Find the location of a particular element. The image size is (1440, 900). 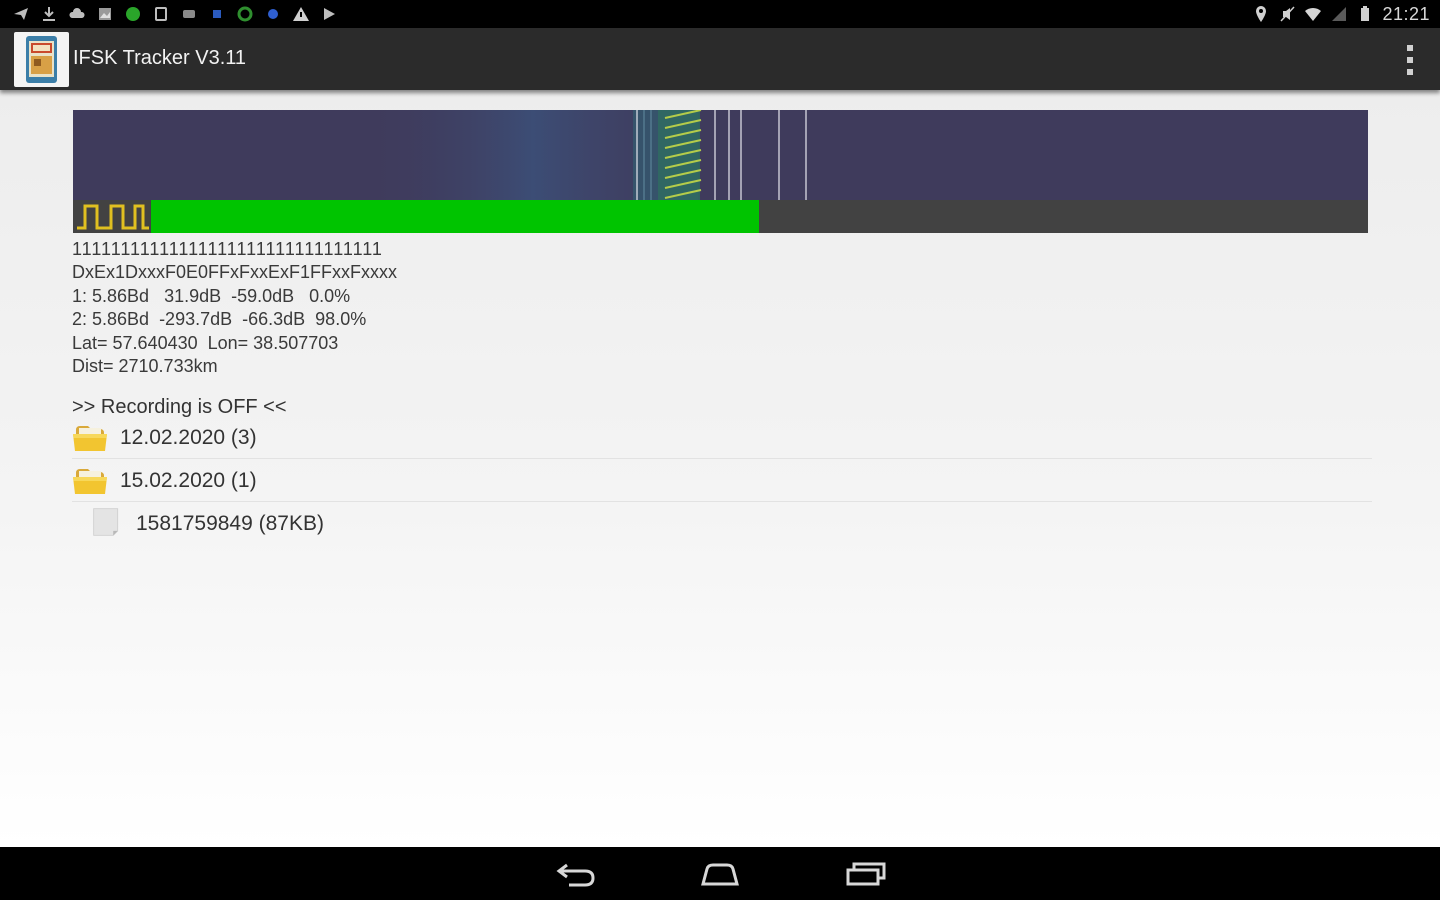

notification-icons is located at coordinates (175, 14).